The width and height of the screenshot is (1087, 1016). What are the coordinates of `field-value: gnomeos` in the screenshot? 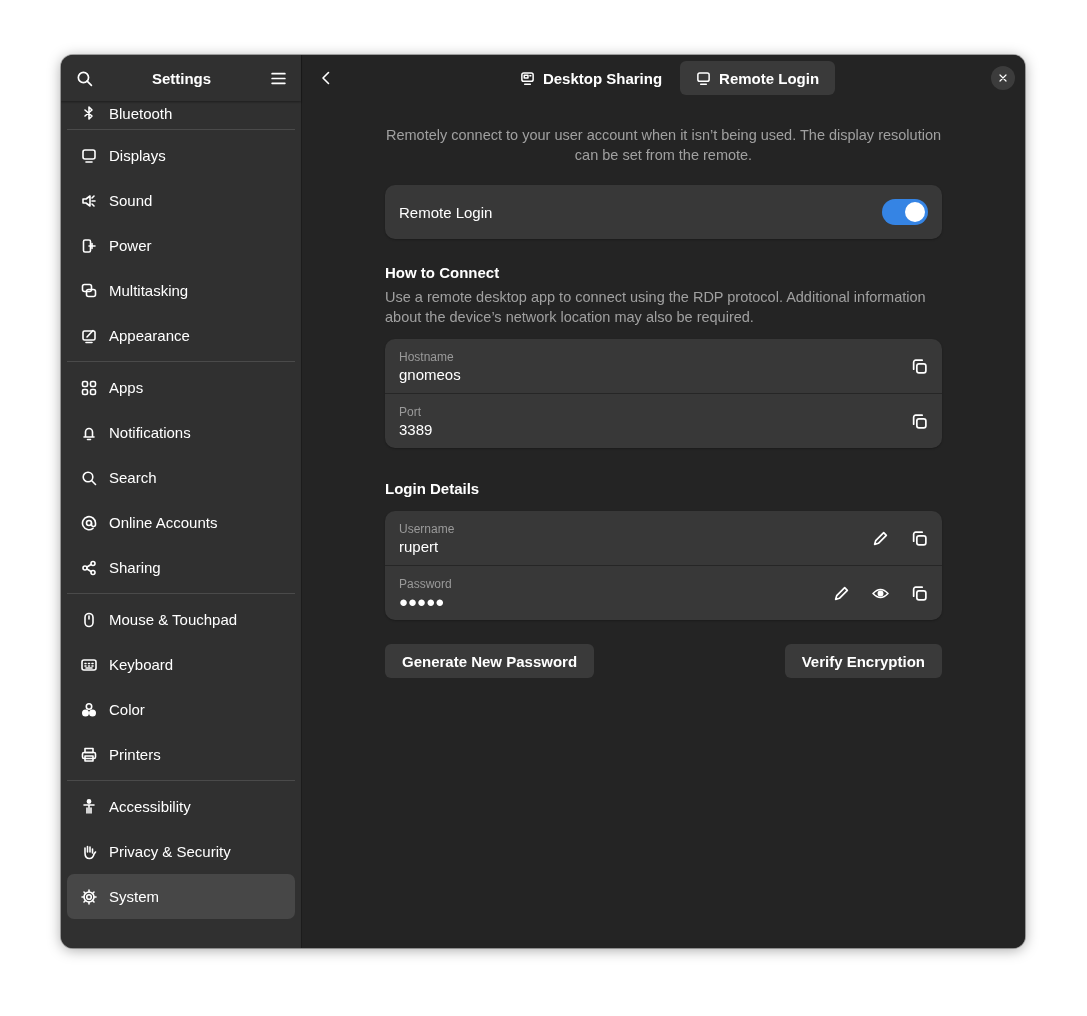 It's located at (430, 374).